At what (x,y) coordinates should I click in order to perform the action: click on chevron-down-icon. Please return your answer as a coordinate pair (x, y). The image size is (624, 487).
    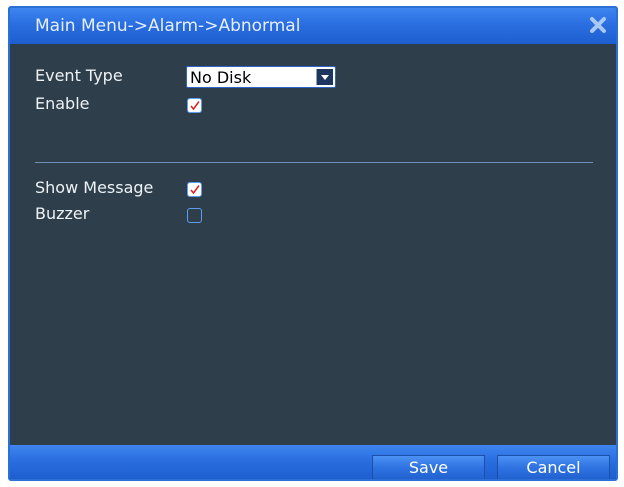
    Looking at the image, I should click on (324, 77).